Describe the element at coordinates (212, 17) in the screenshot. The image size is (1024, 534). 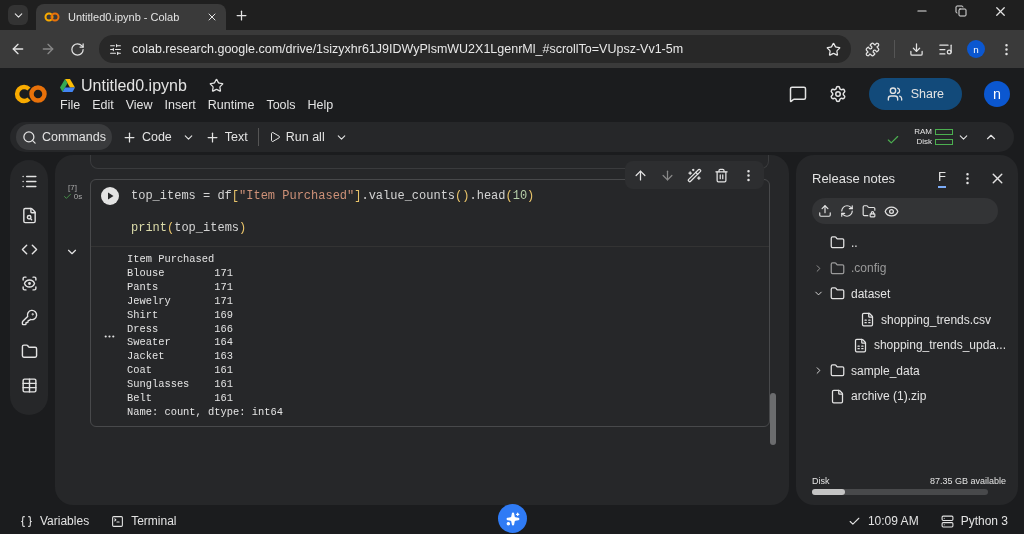
I see `close-icon` at that location.